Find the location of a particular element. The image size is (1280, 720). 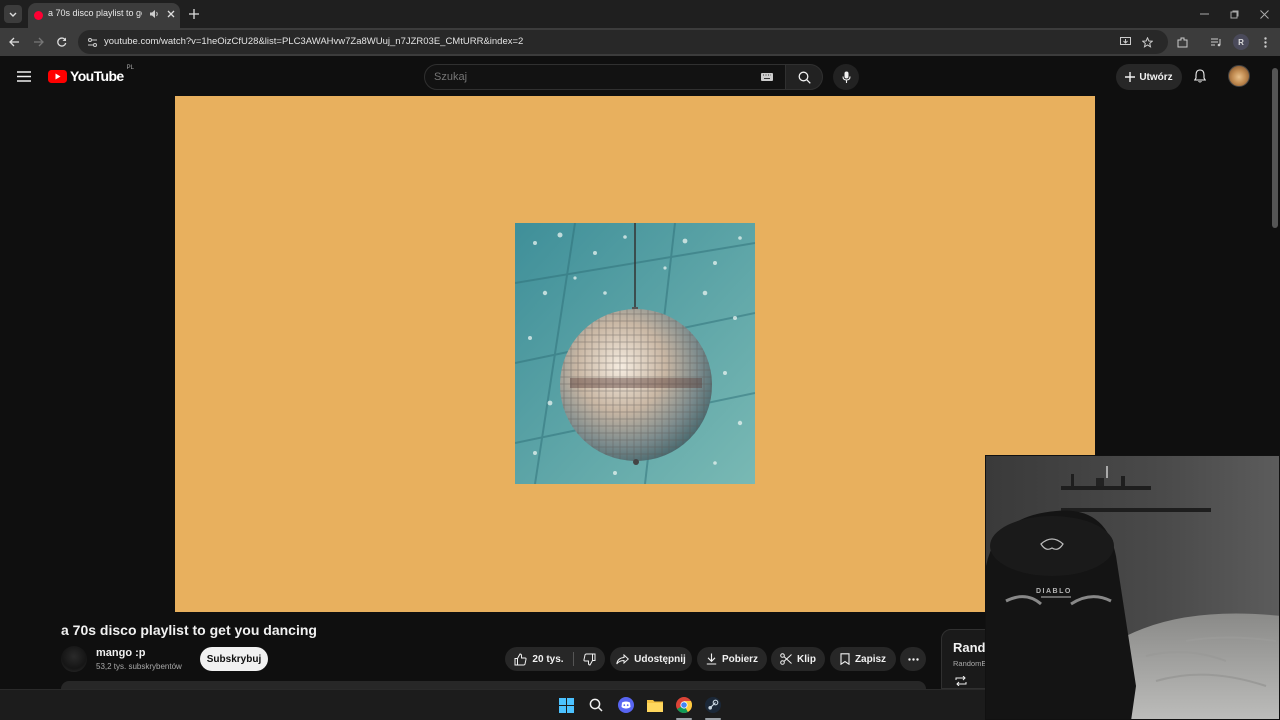

chrome-icon is located at coordinates (684, 705).